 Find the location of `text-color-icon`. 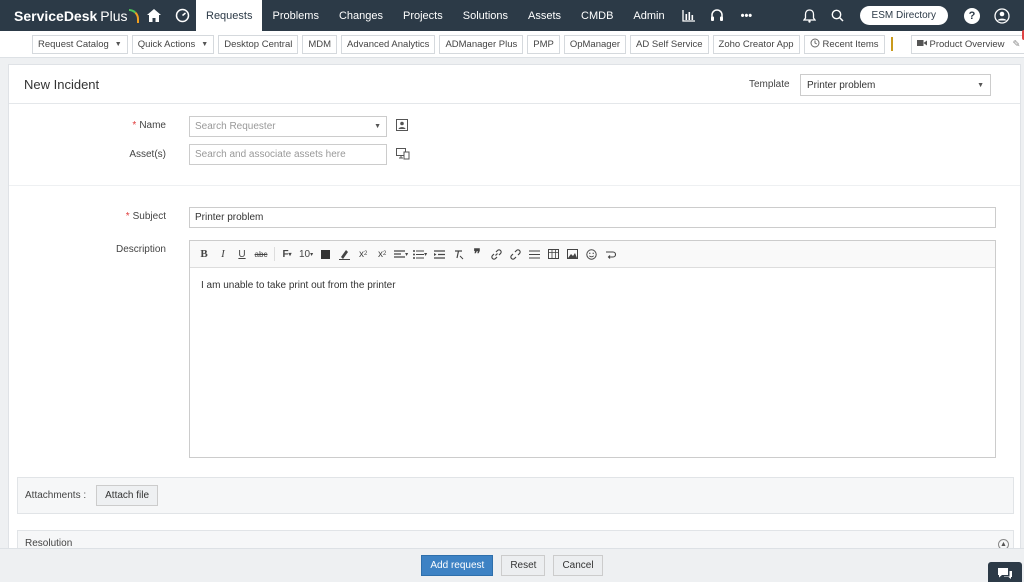

text-color-icon is located at coordinates (325, 254).